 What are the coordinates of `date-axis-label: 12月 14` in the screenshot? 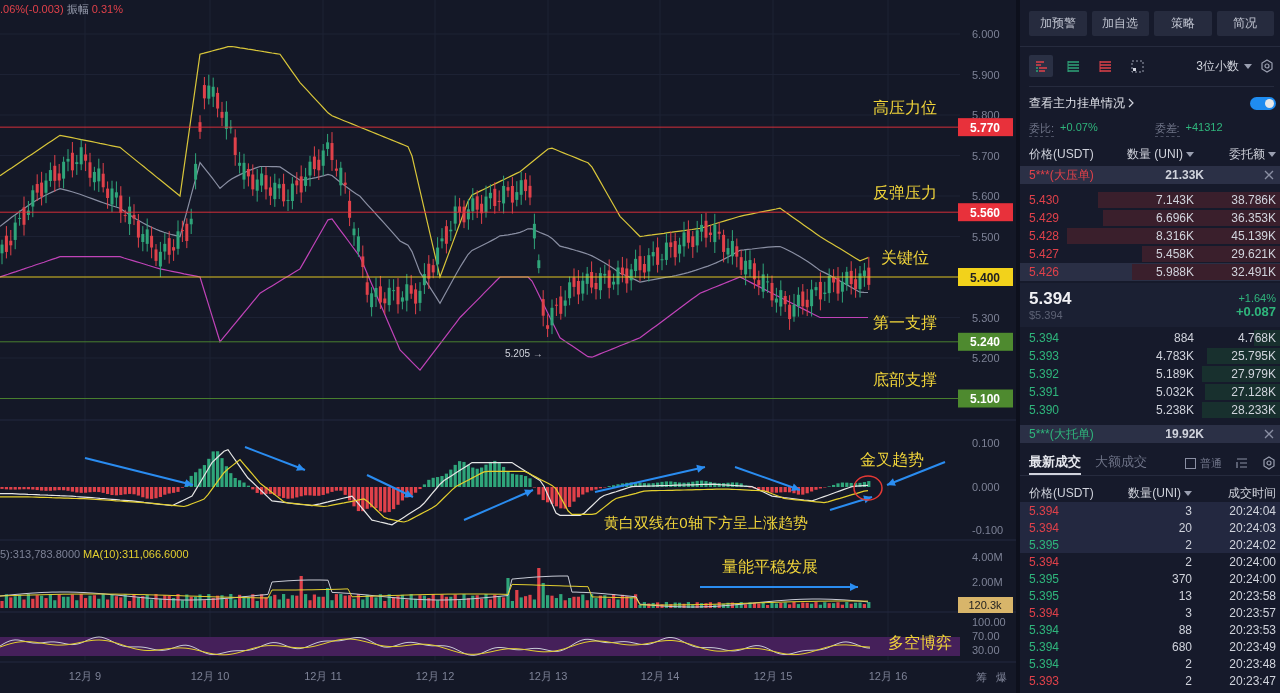 It's located at (660, 676).